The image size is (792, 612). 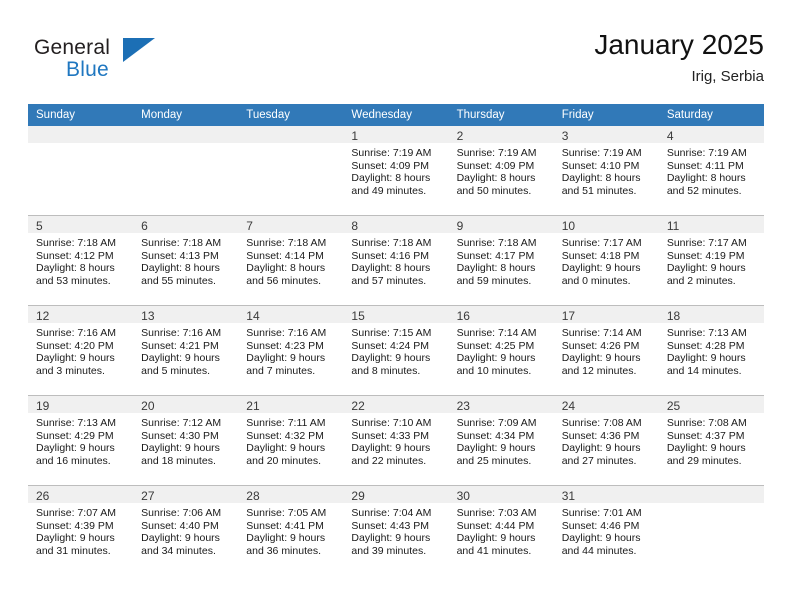 What do you see at coordinates (396, 134) in the screenshot?
I see `day-number-bar: 1` at bounding box center [396, 134].